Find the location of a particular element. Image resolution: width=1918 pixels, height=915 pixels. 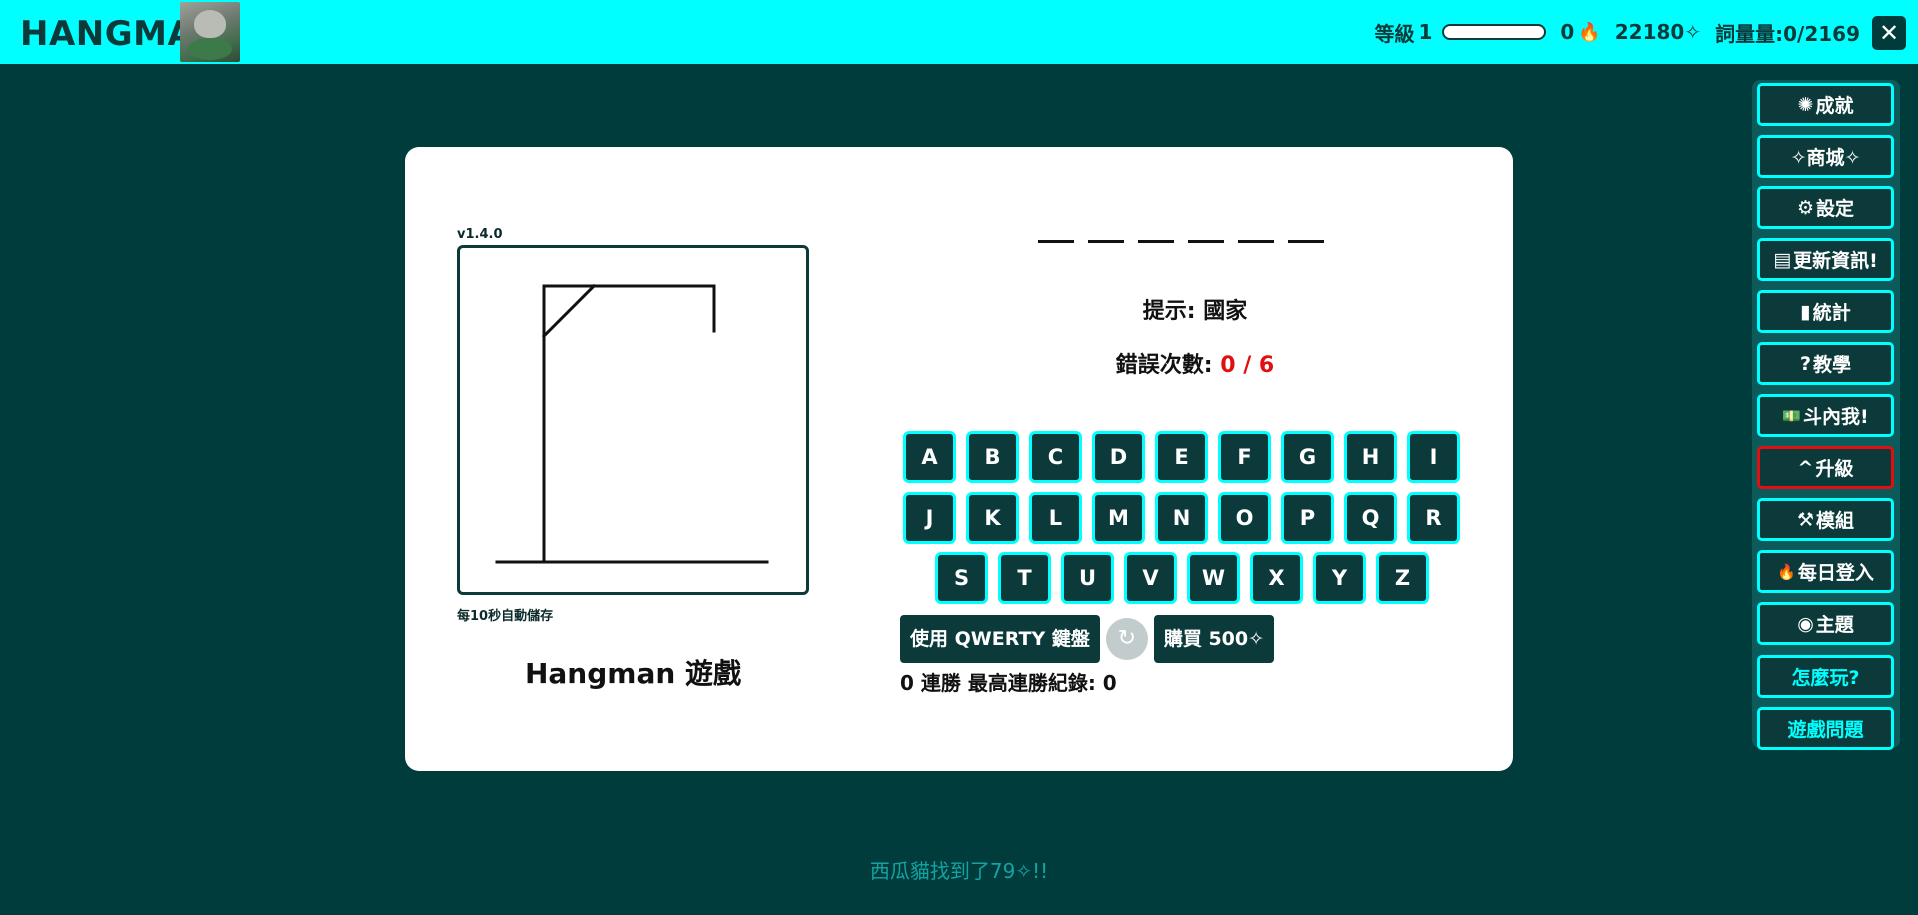

key-r: R is located at coordinates (1433, 518).